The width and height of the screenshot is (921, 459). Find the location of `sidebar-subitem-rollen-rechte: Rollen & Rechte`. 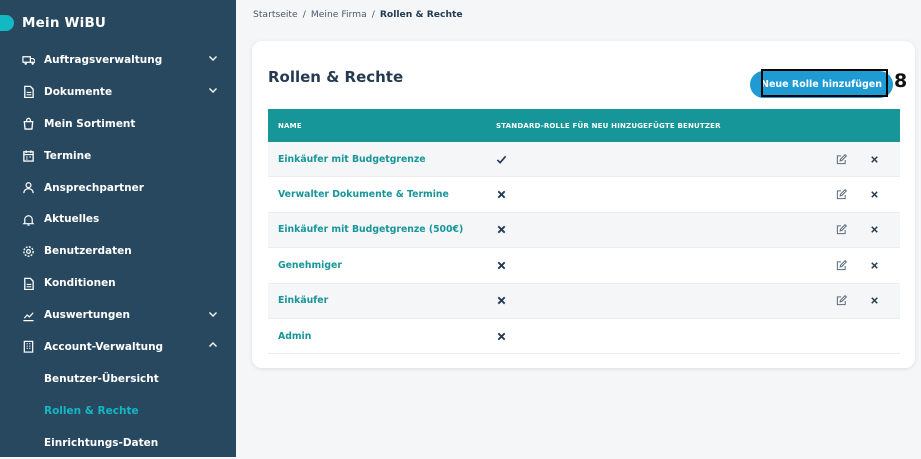

sidebar-subitem-rollen-rechte: Rollen & Rechte is located at coordinates (118, 411).